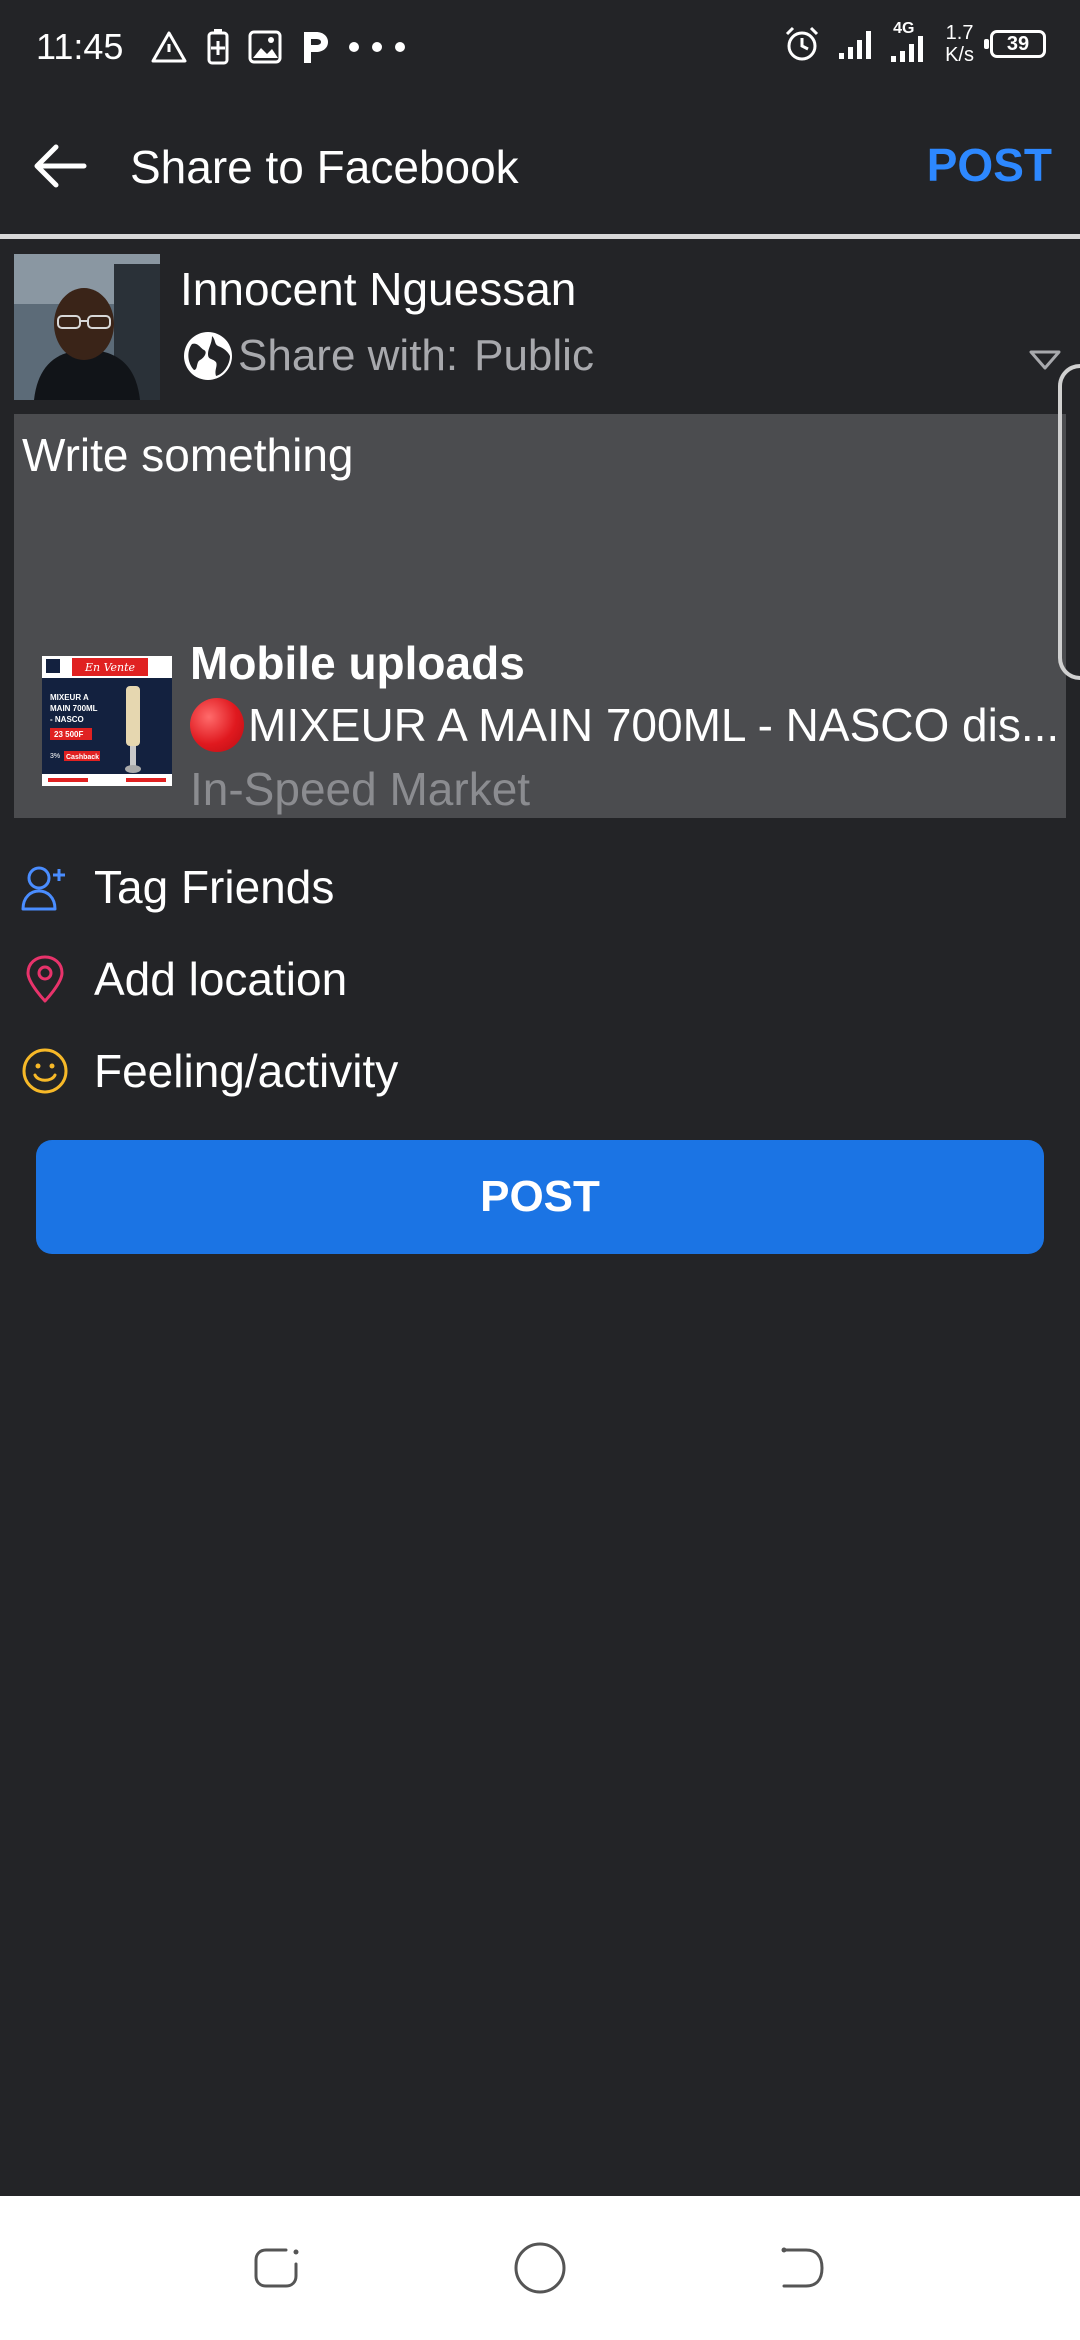 This screenshot has height=2340, width=1080. Describe the element at coordinates (67, 719) in the screenshot. I see `thumb-line3: - NASCO` at that location.